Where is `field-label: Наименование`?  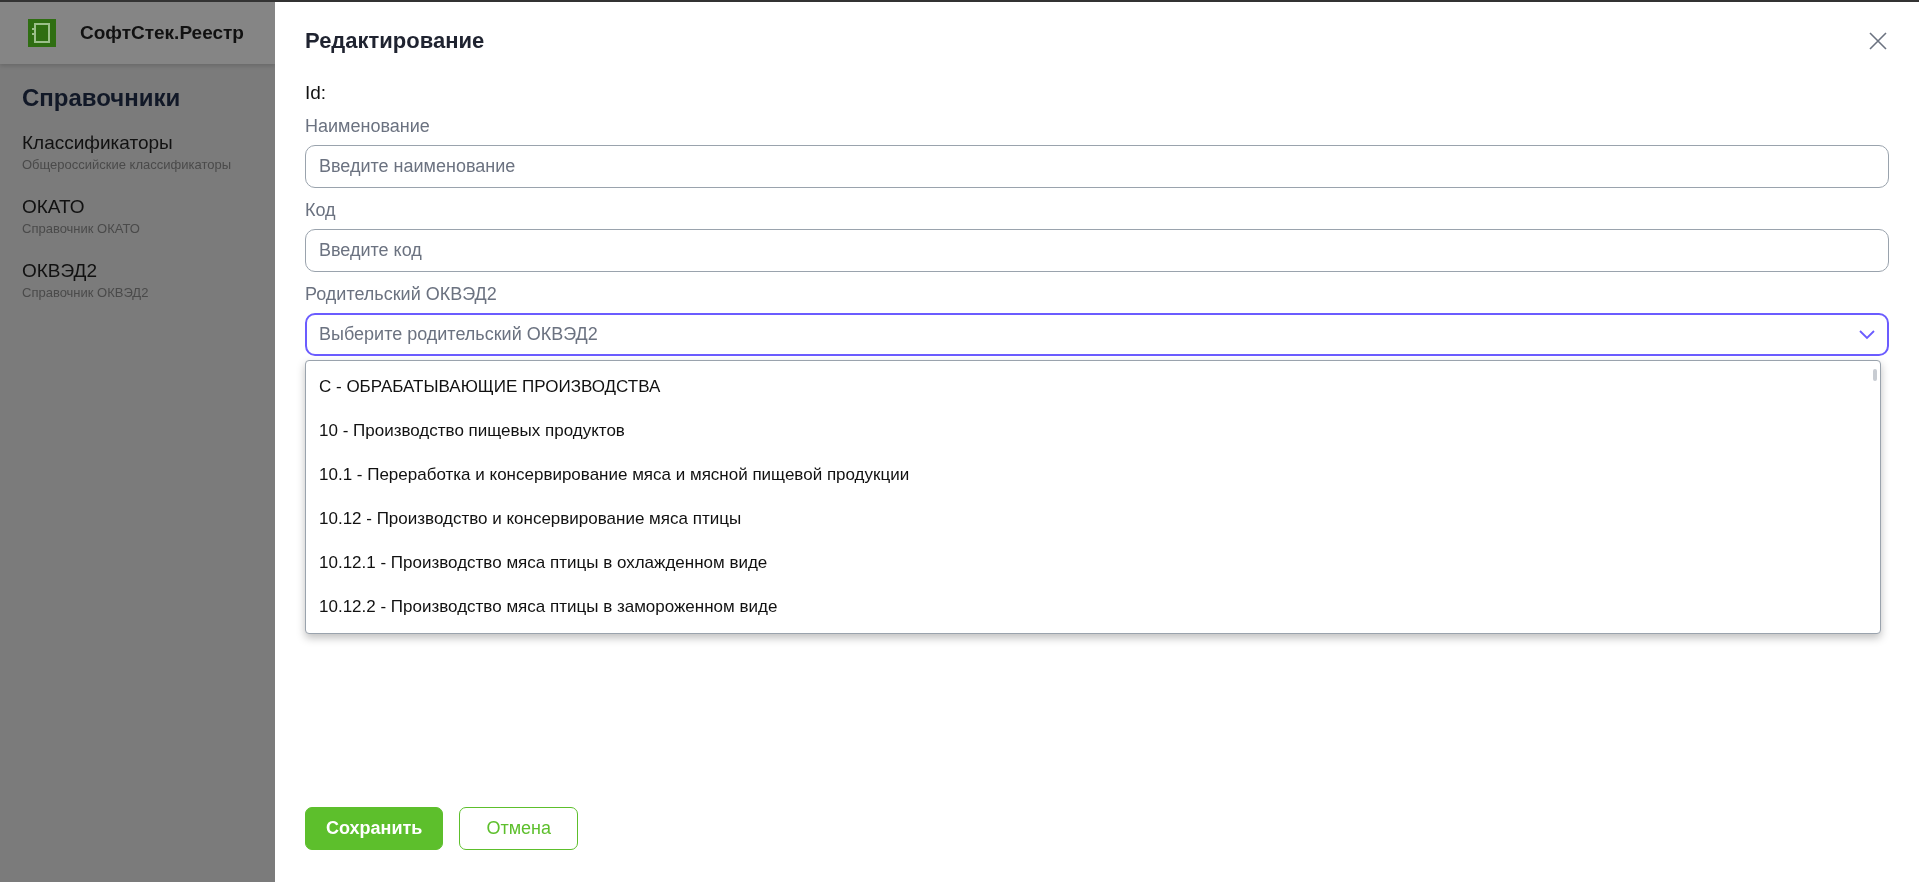 field-label: Наименование is located at coordinates (368, 126).